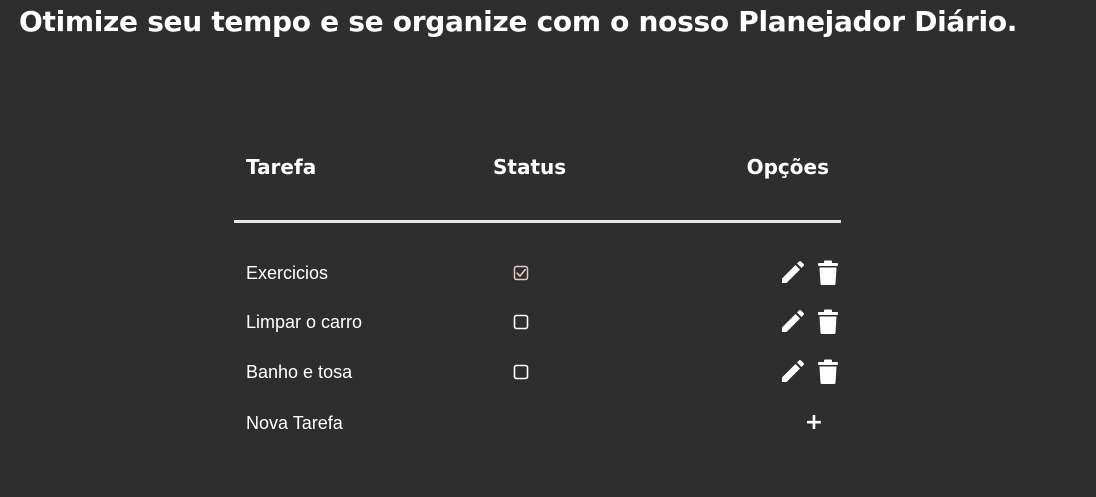 The width and height of the screenshot is (1096, 497). I want to click on task-row: Limpar o carro, so click(537, 322).